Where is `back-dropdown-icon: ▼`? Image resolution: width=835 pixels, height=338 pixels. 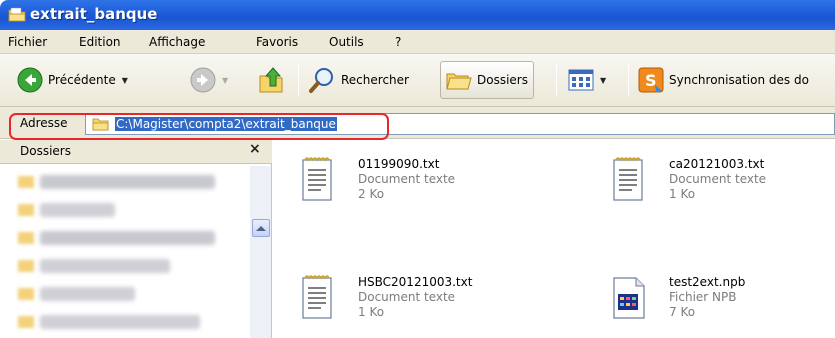
back-dropdown-icon: ▼ is located at coordinates (125, 80).